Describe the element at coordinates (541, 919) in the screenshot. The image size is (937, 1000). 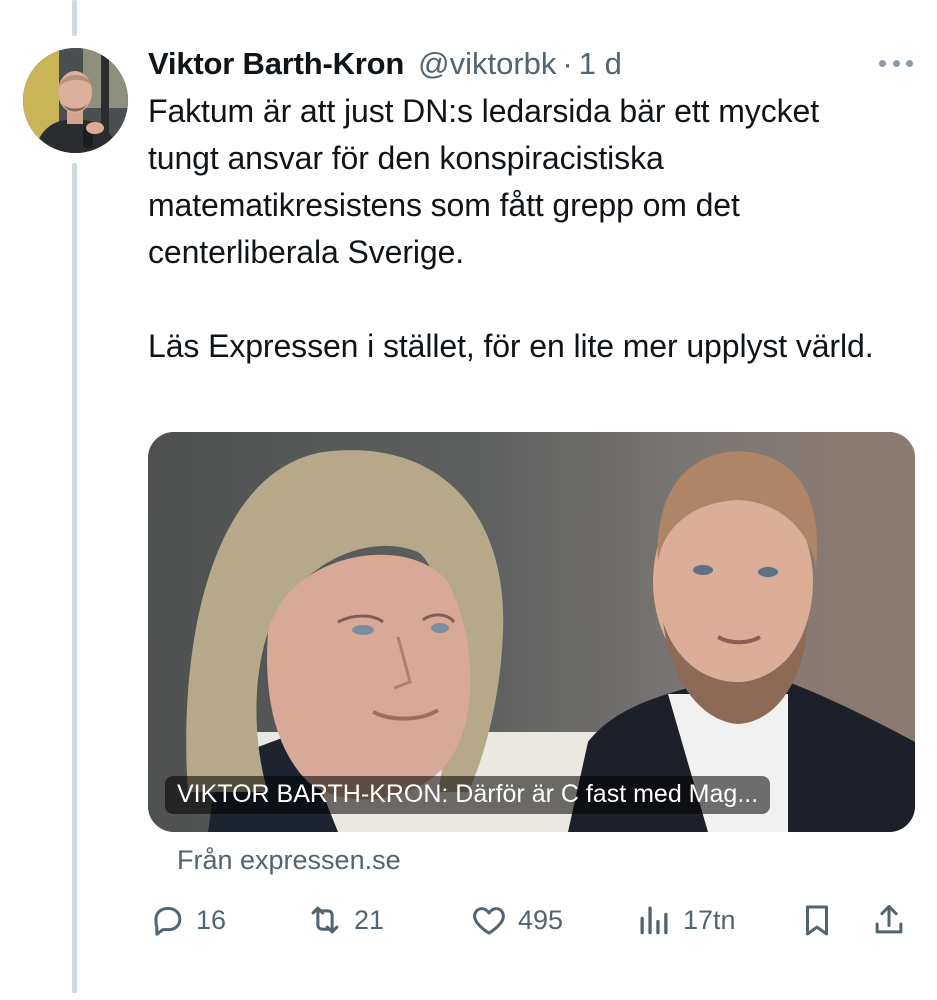
I see `like-count: 495` at that location.